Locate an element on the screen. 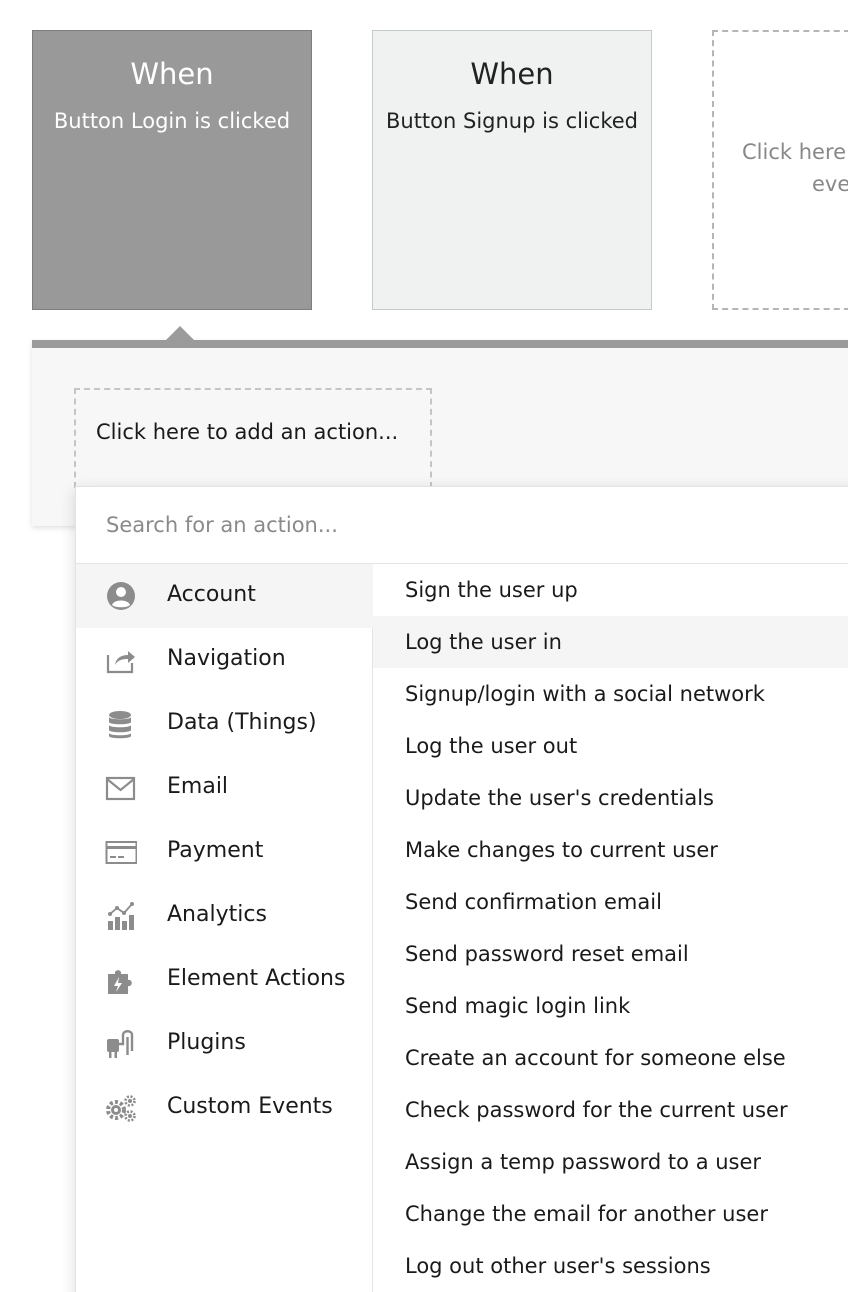  action-social-login: Signup/login with a social network is located at coordinates (610, 694).